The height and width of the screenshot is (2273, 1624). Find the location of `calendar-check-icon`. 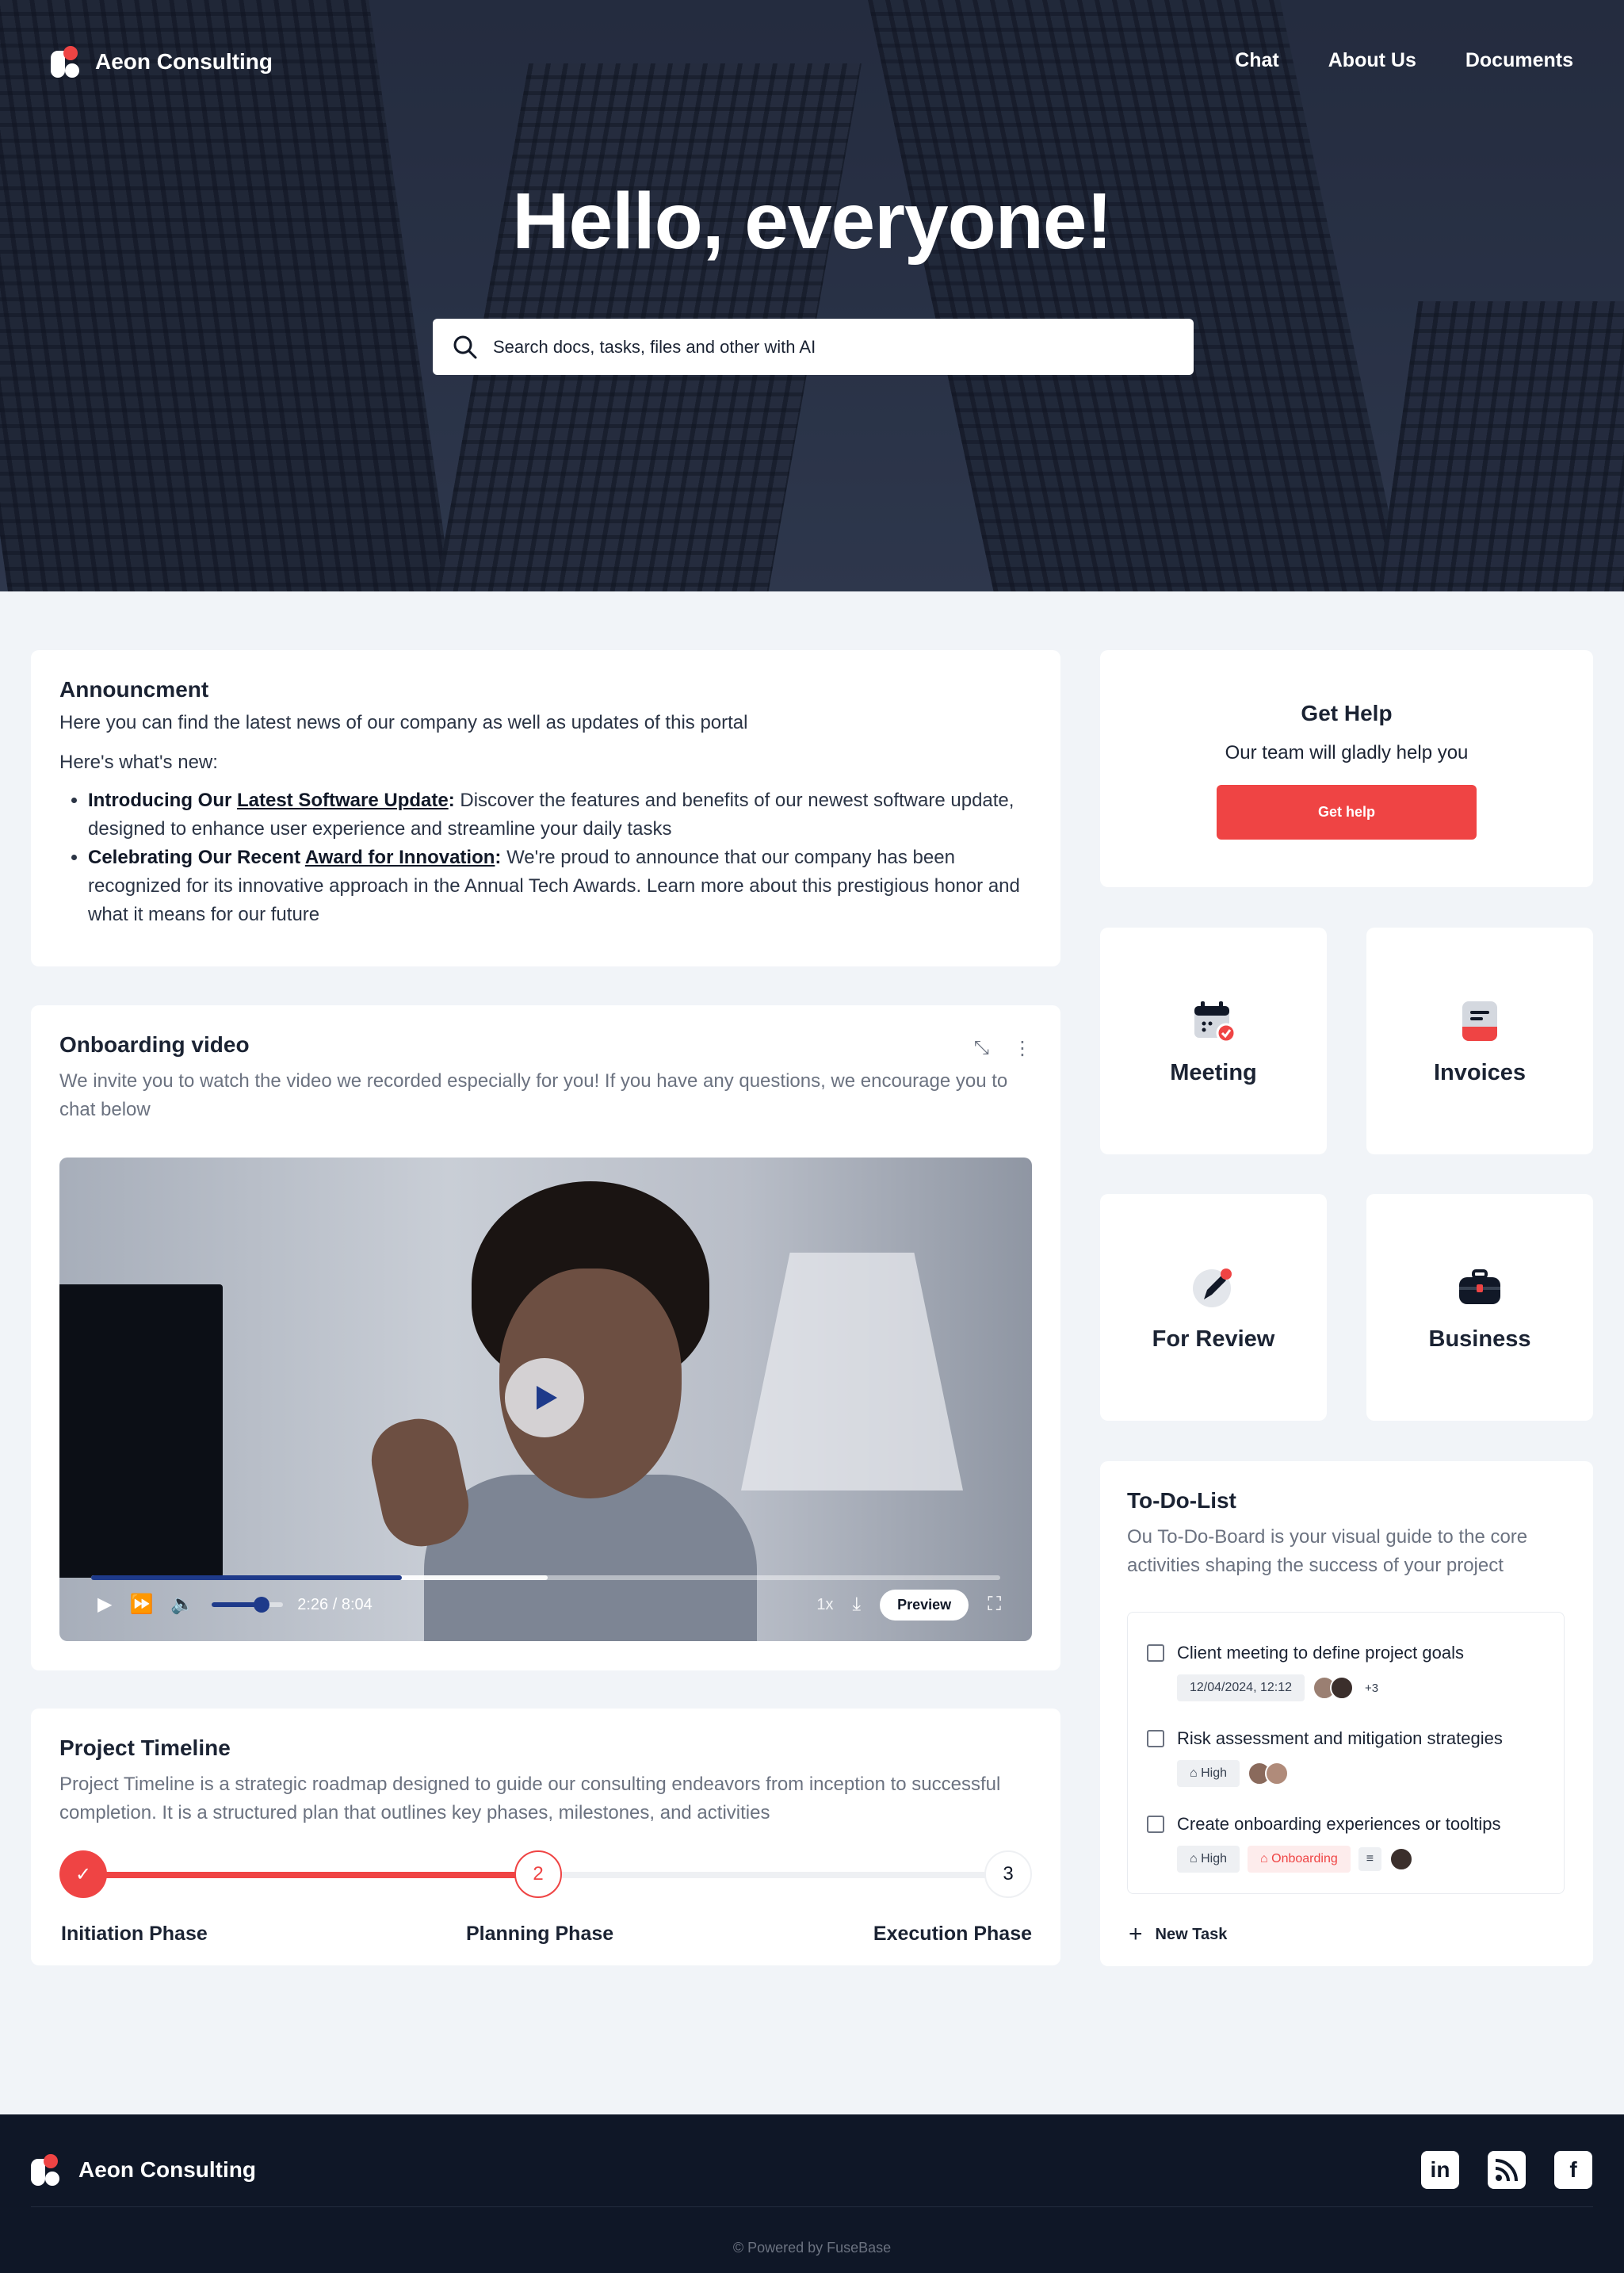

calendar-check-icon is located at coordinates (1215, 1022).